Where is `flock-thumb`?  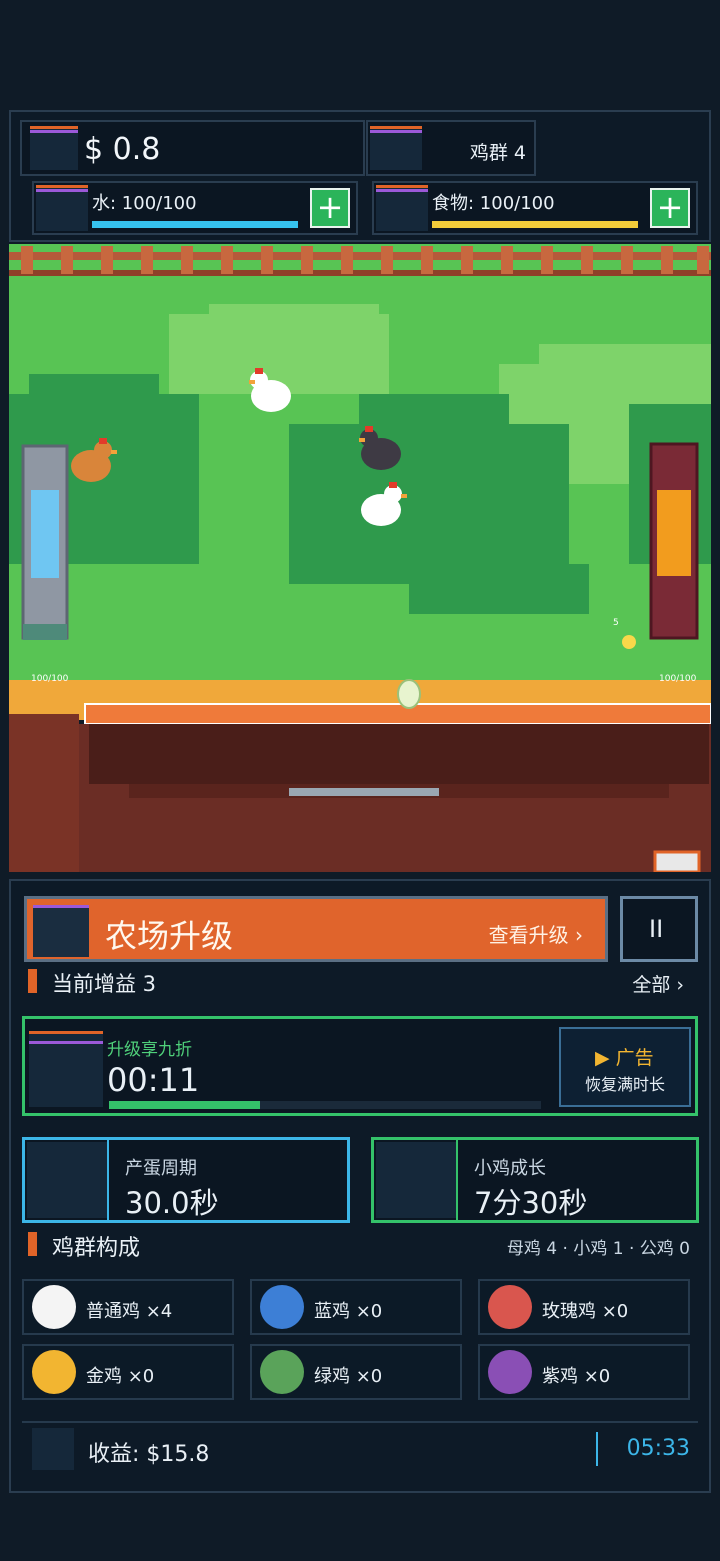
flock-thumb is located at coordinates (396, 149).